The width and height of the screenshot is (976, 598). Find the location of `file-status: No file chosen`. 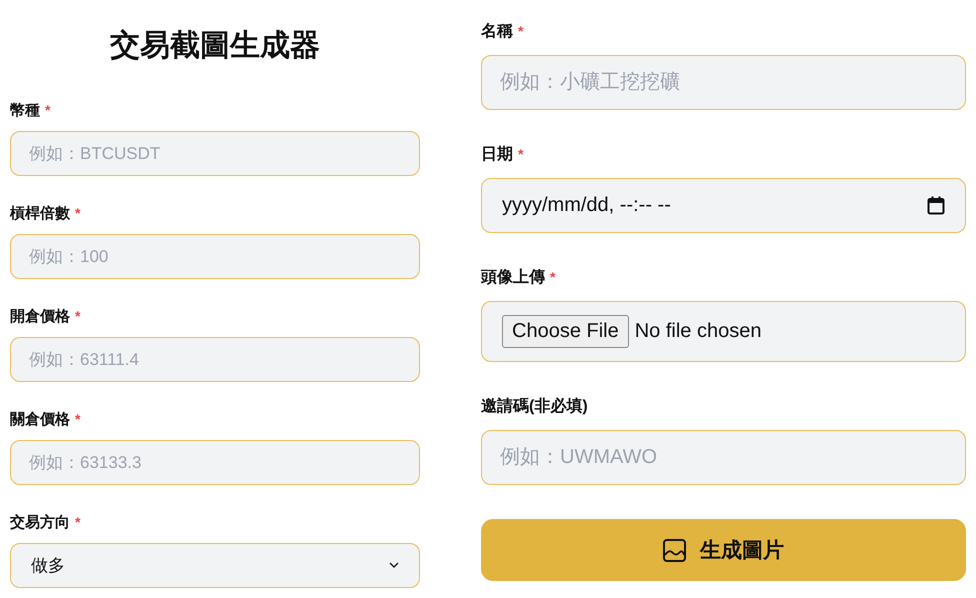

file-status: No file chosen is located at coordinates (698, 331).